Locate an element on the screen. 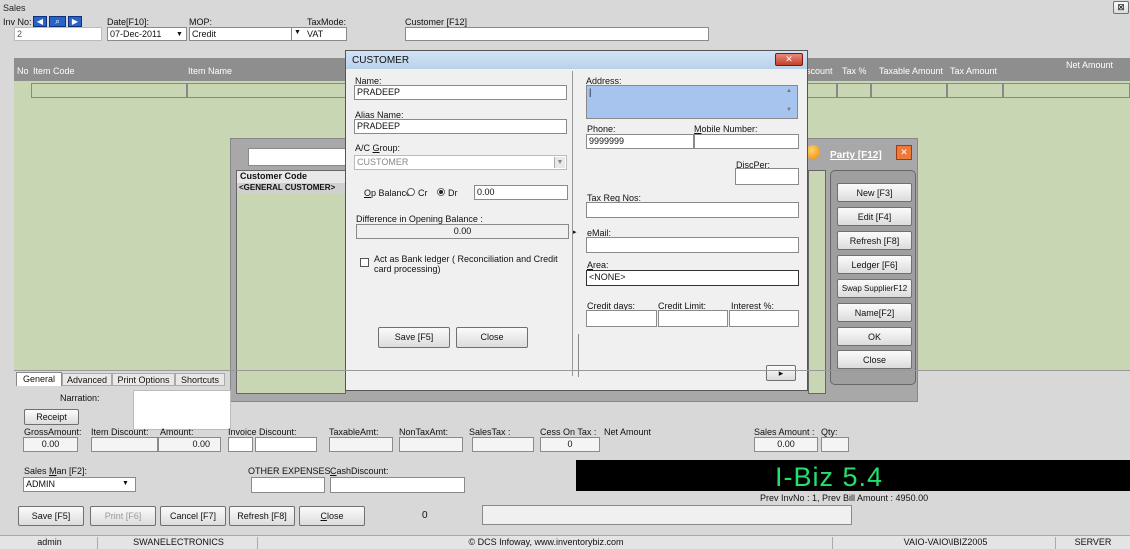 The image size is (1130, 549). tab-print-options: Print Options is located at coordinates (143, 379).